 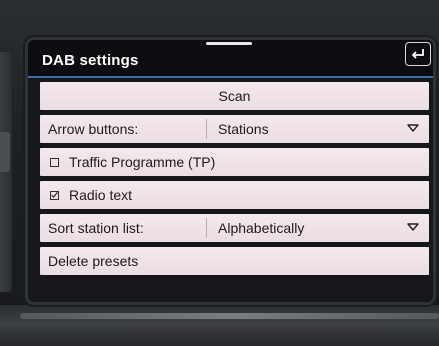 I want to click on back-button, so click(x=418, y=54).